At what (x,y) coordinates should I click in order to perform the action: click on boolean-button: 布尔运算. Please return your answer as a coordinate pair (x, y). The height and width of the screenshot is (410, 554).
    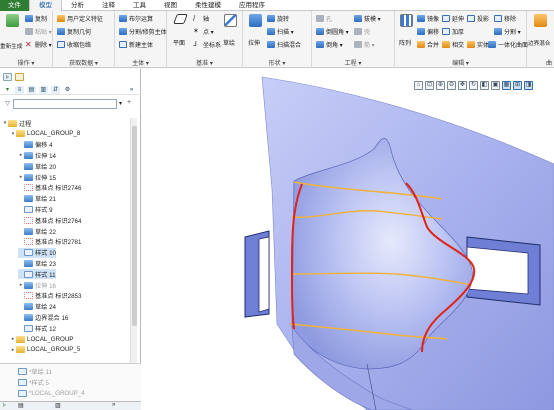
    Looking at the image, I should click on (136, 18).